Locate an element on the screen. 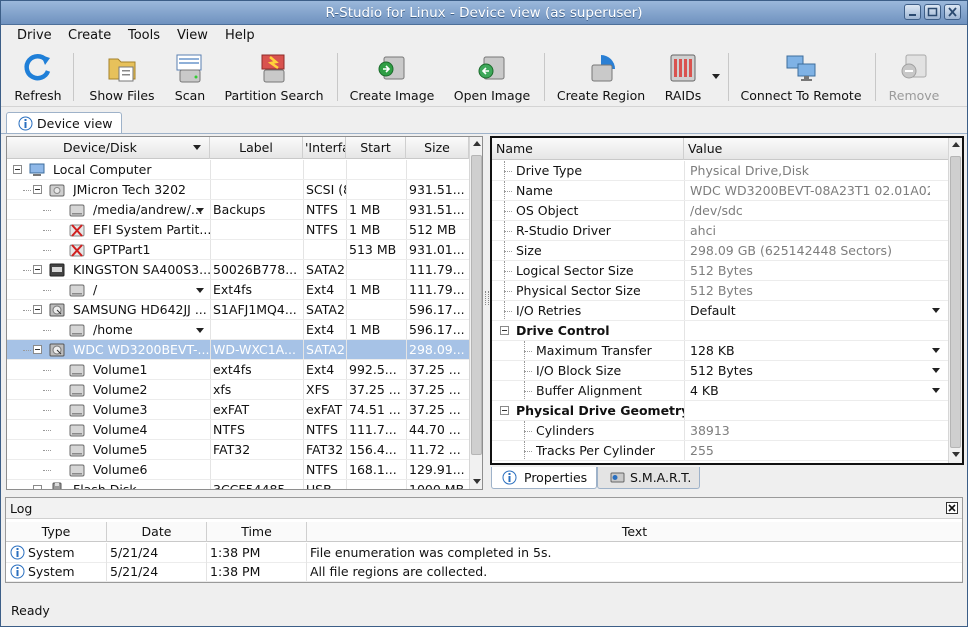 The image size is (968, 627). property-row: Tracks Per Cylinder 255 is located at coordinates (720, 451).